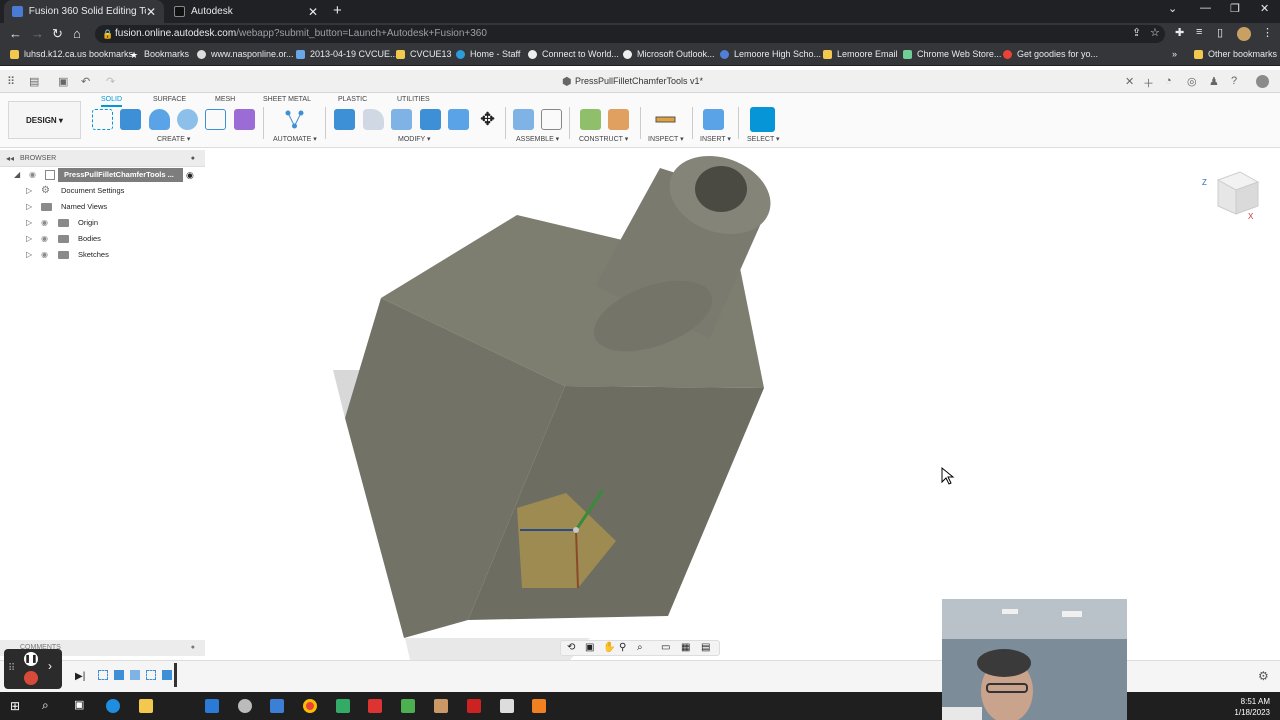 This screenshot has width=1280, height=720. What do you see at coordinates (551, 119) in the screenshot?
I see `joint-icon` at bounding box center [551, 119].